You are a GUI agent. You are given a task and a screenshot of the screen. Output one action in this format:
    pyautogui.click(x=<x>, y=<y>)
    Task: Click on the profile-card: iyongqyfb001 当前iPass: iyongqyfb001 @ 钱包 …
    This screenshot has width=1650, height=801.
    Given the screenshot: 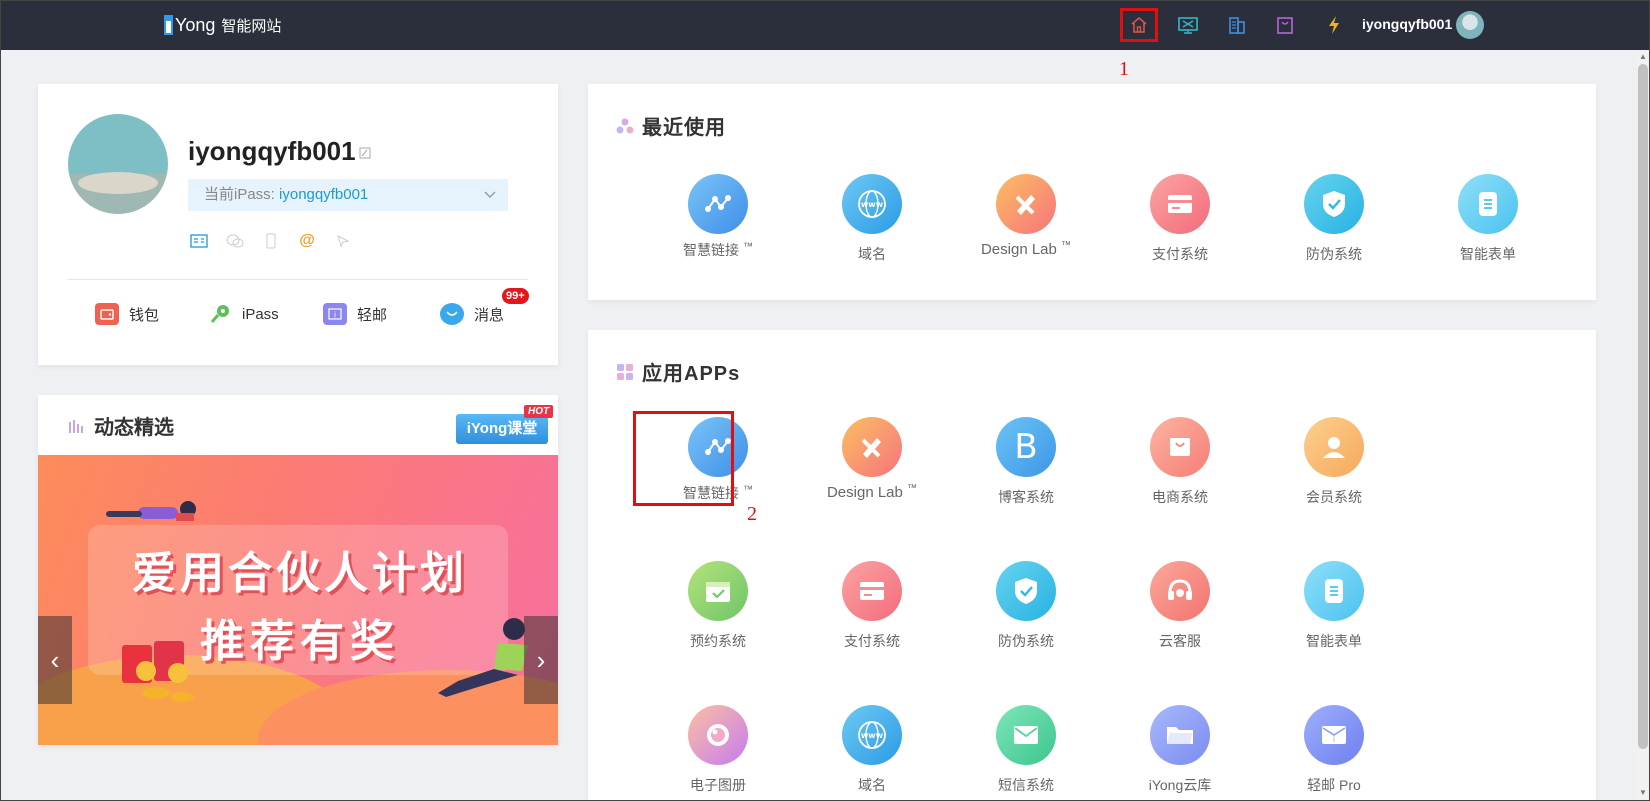 What is the action you would take?
    pyautogui.click(x=298, y=224)
    